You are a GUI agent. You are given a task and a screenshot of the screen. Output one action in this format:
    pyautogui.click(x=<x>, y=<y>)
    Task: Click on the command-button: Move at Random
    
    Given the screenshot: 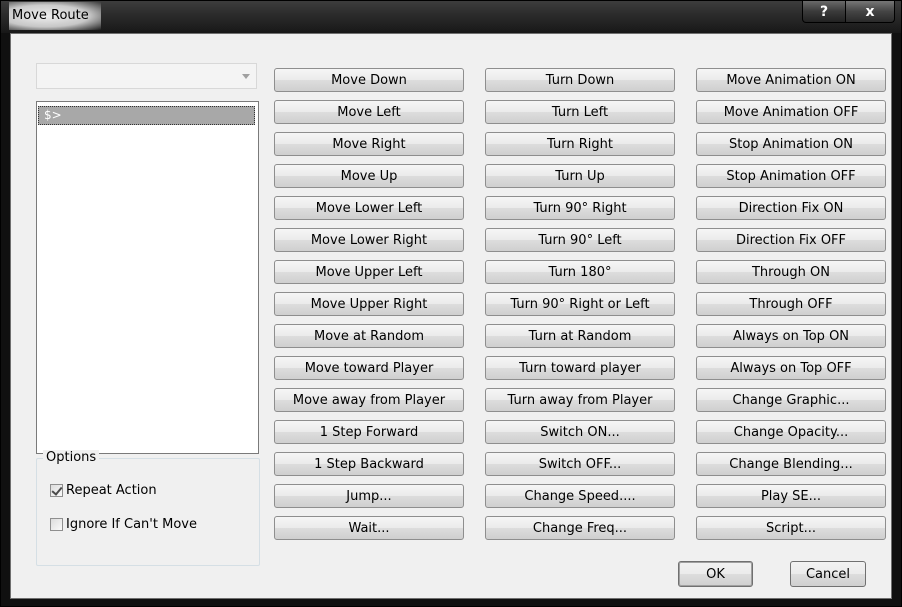 What is the action you would take?
    pyautogui.click(x=369, y=336)
    